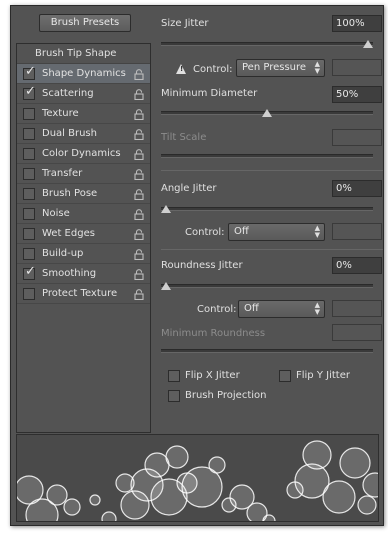  I want to click on warning-icon: !, so click(181, 69).